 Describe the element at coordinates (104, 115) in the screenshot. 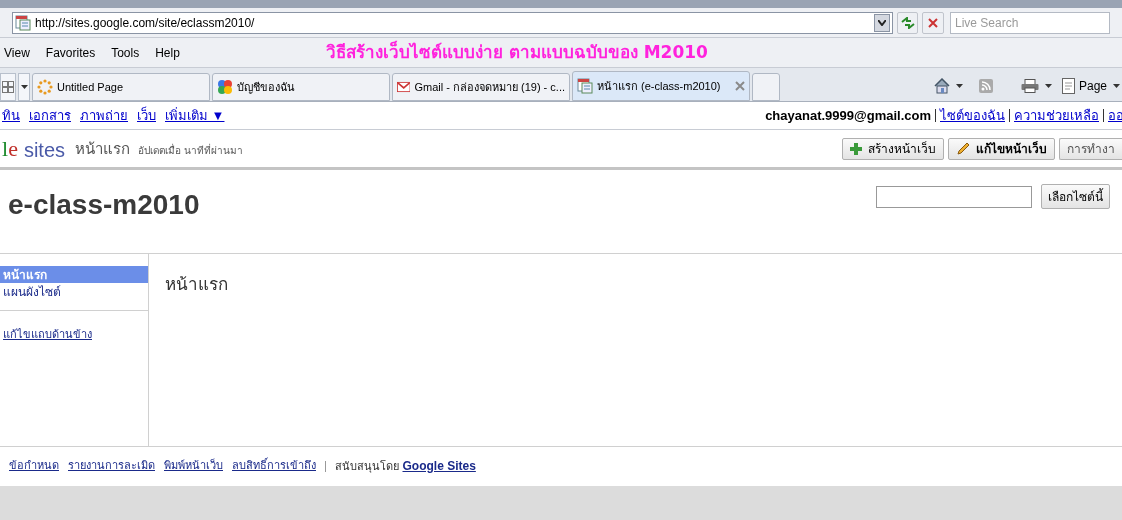

I see `nav-link: ภาพถ่าย` at that location.